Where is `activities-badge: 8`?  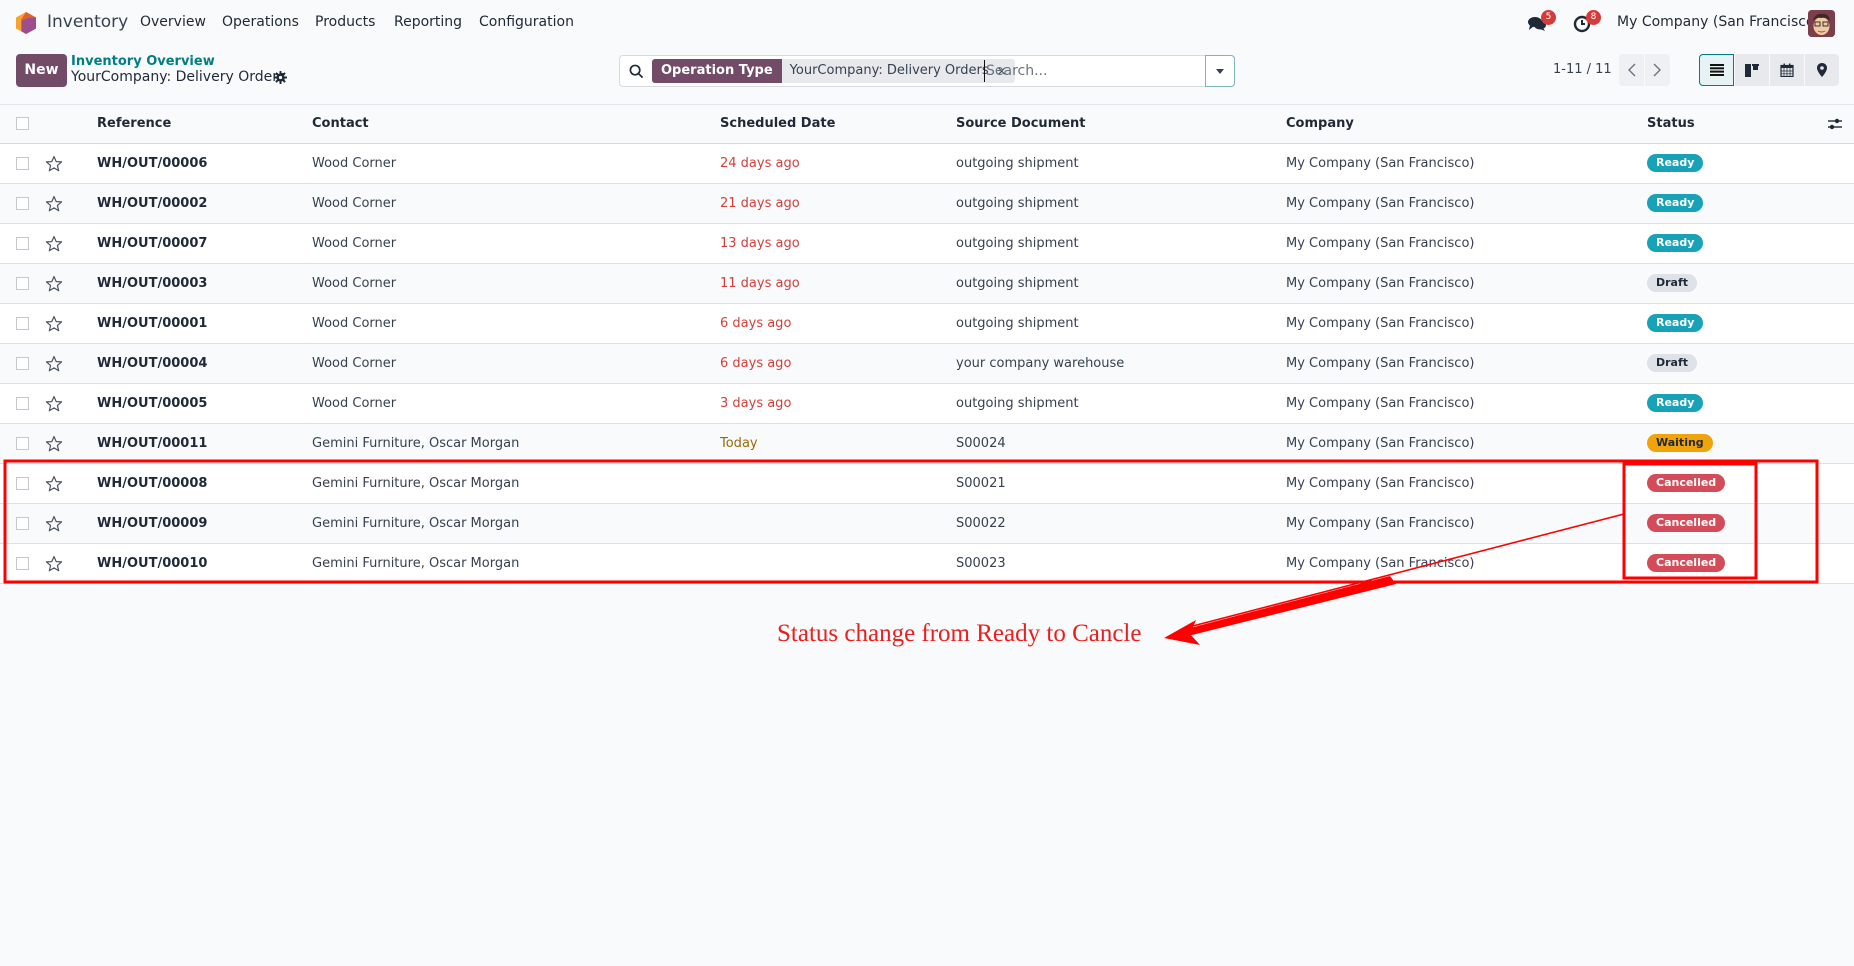 activities-badge: 8 is located at coordinates (1593, 17).